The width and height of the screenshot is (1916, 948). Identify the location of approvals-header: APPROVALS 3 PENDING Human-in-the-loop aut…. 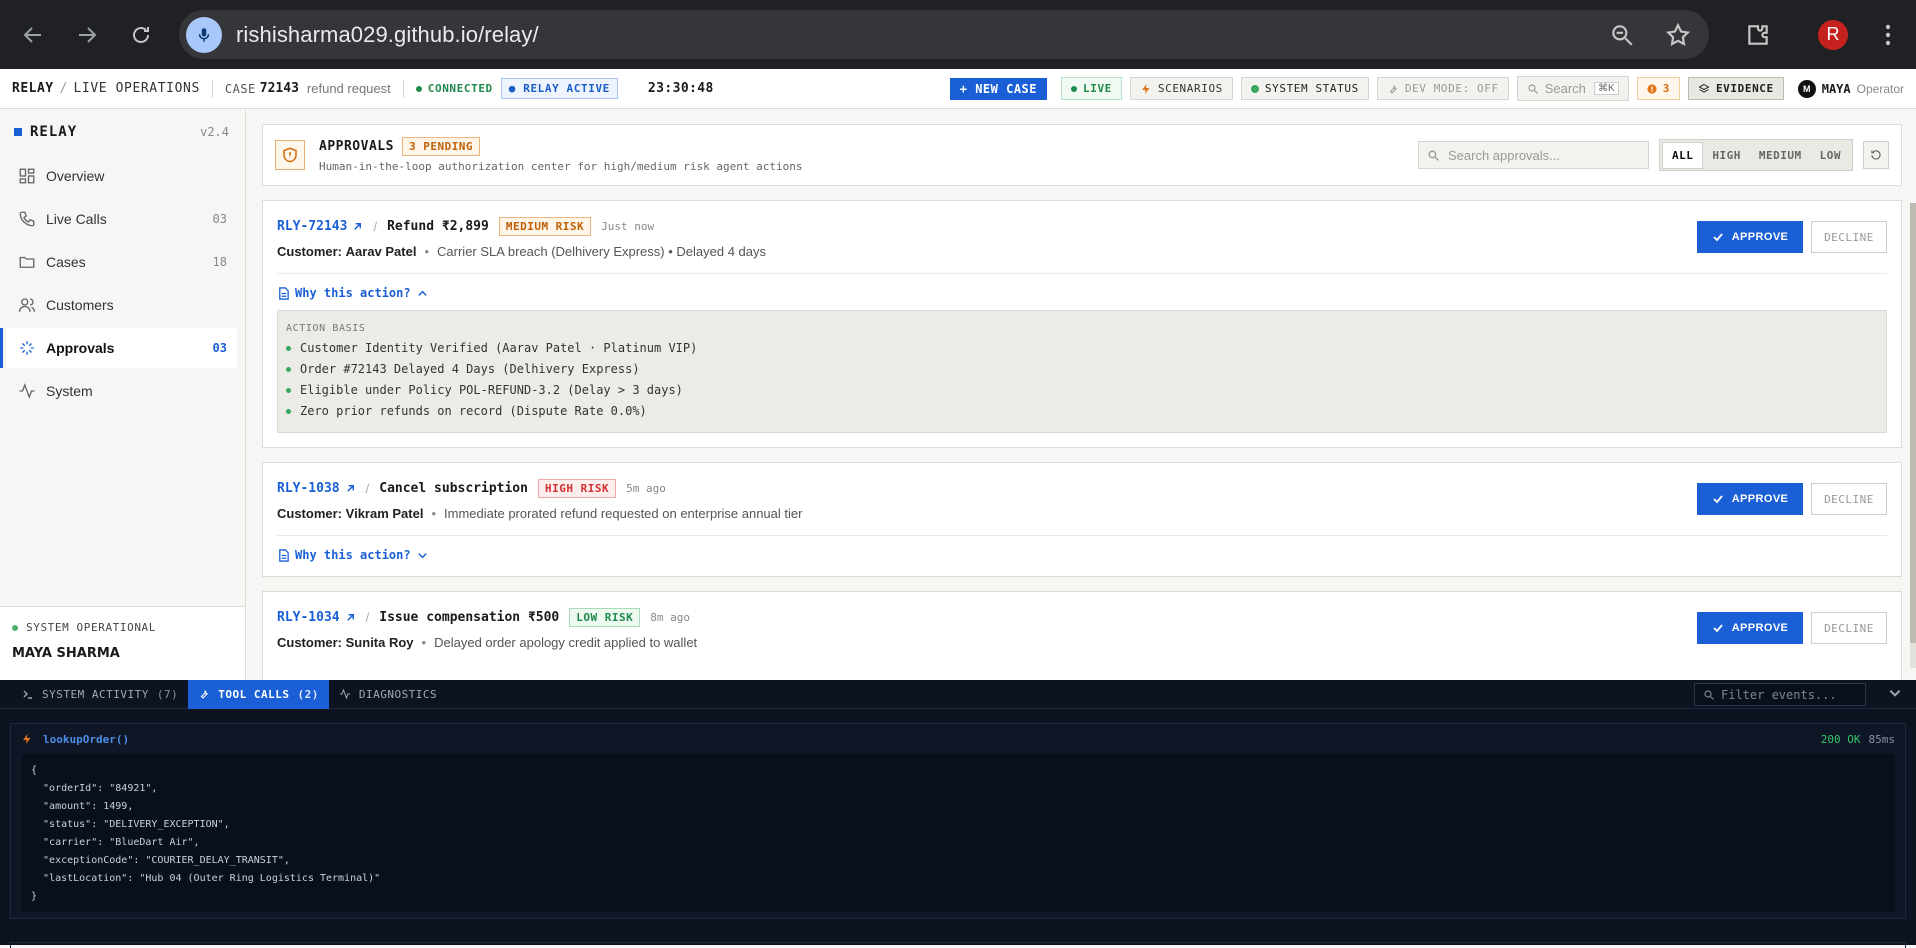
(1082, 155).